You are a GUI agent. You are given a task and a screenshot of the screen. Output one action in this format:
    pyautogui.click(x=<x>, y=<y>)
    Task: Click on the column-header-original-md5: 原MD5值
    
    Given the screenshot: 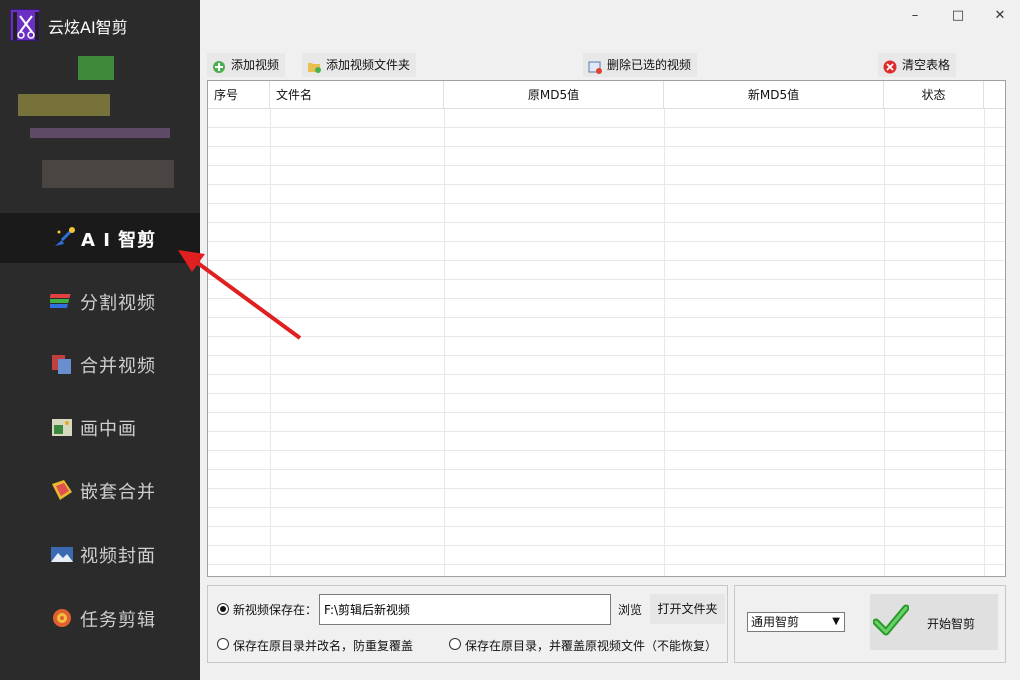 What is the action you would take?
    pyautogui.click(x=554, y=95)
    